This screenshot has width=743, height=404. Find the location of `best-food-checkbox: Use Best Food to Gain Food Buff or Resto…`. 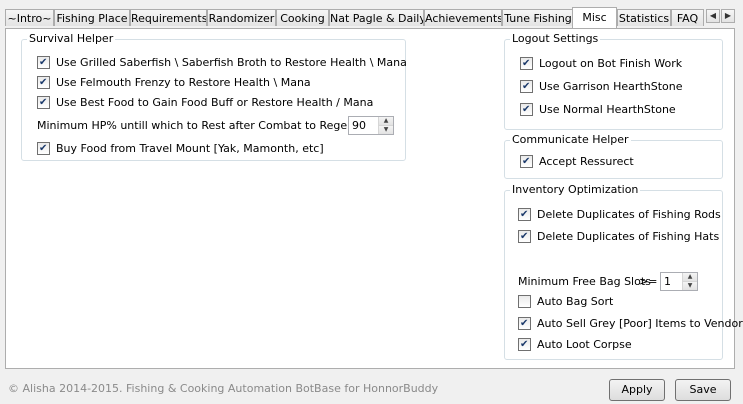

best-food-checkbox: Use Best Food to Gain Food Buff or Resto… is located at coordinates (205, 103).